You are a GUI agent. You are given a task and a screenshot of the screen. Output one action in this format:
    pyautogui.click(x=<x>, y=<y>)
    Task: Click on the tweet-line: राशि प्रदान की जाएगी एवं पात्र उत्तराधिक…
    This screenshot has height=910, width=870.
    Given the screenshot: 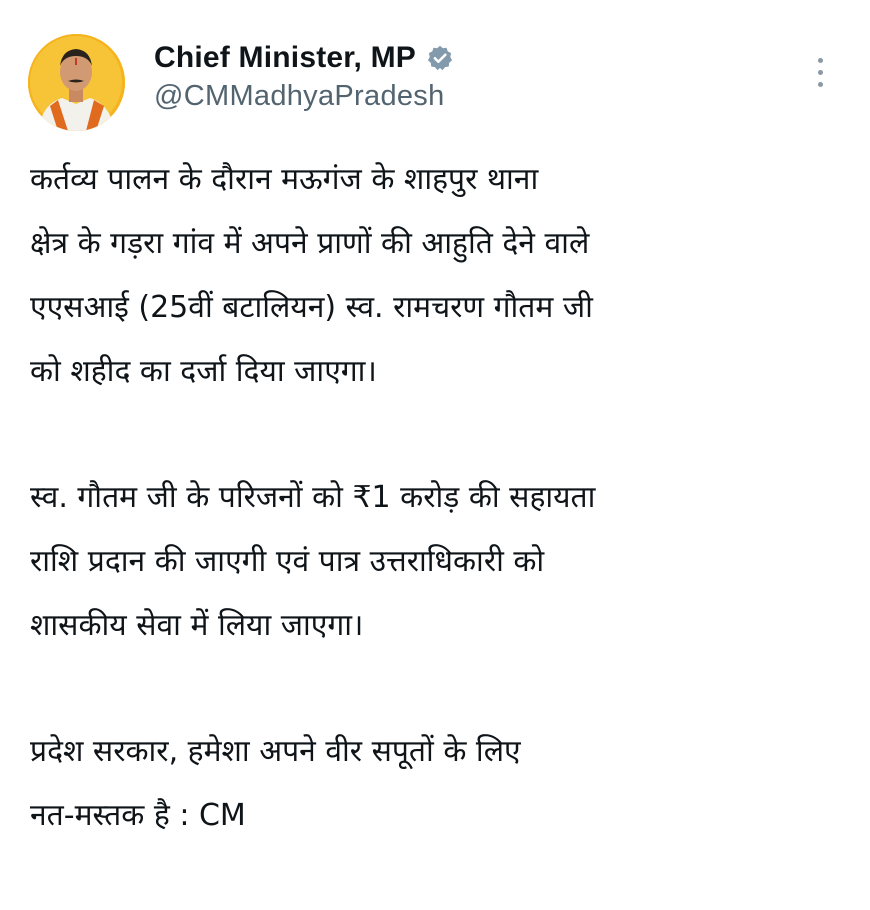 What is the action you would take?
    pyautogui.click(x=287, y=561)
    